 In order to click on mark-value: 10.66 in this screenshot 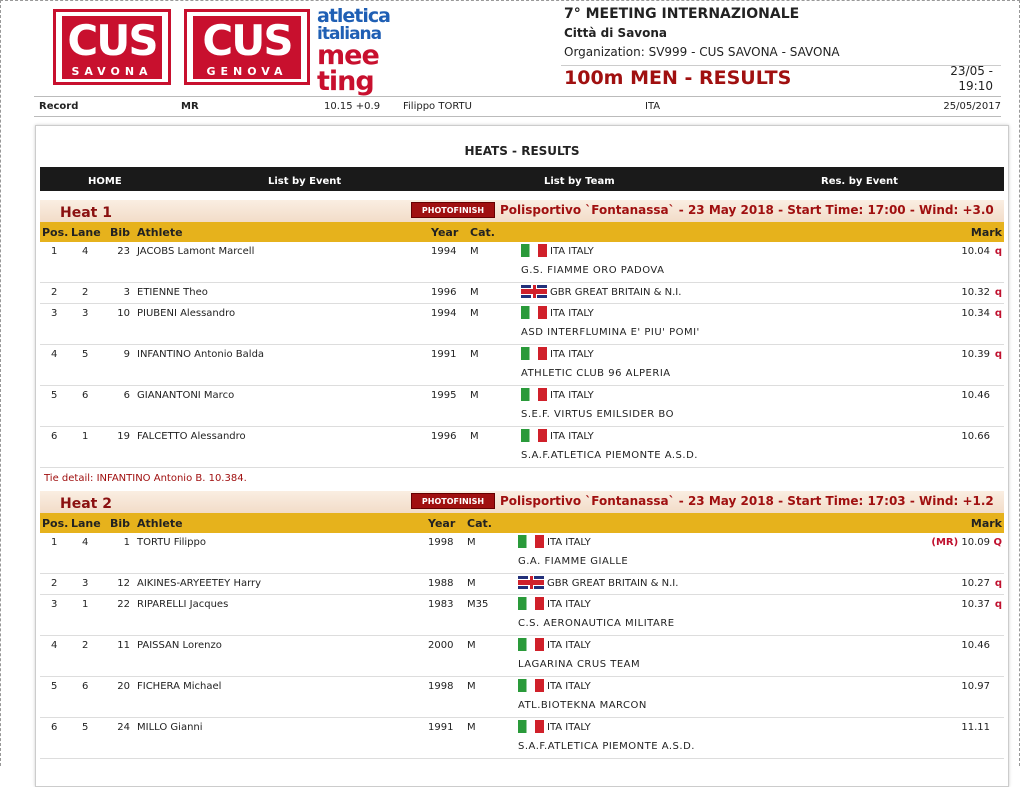, I will do `click(975, 436)`.